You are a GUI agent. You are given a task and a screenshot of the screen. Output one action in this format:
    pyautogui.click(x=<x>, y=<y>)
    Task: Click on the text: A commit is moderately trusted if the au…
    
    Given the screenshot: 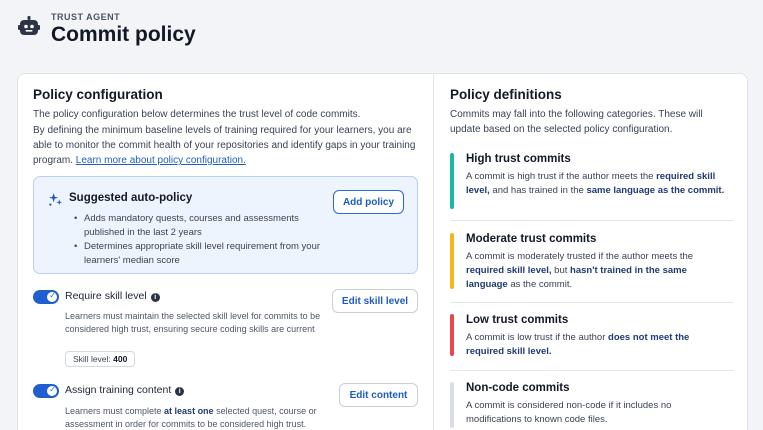 What is the action you would take?
    pyautogui.click(x=580, y=256)
    